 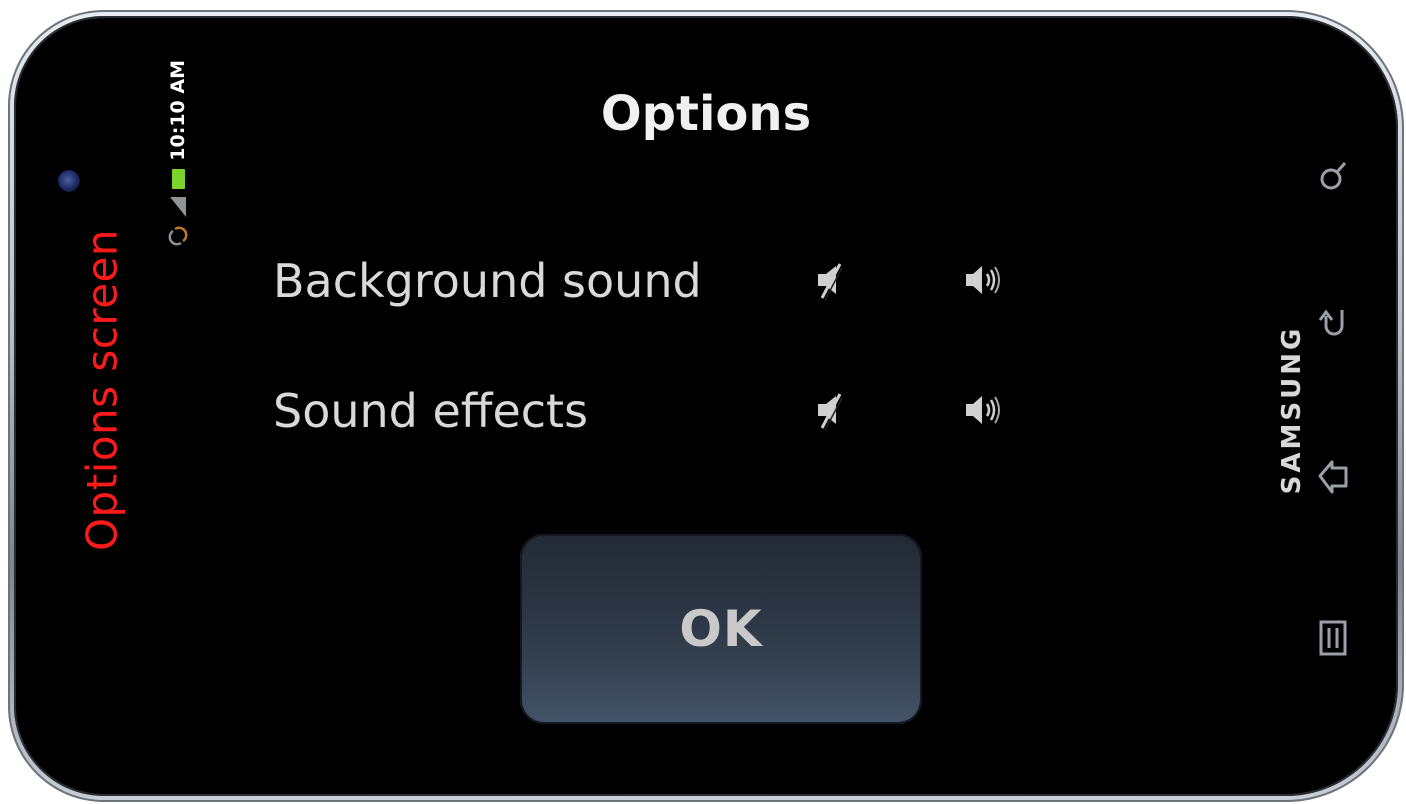 I want to click on battery-icon, so click(x=178, y=178).